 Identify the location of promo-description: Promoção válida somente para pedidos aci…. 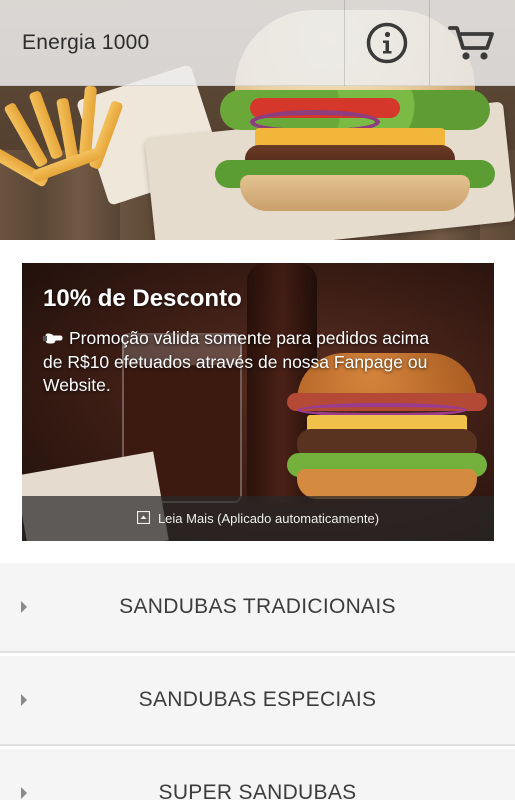
(248, 362).